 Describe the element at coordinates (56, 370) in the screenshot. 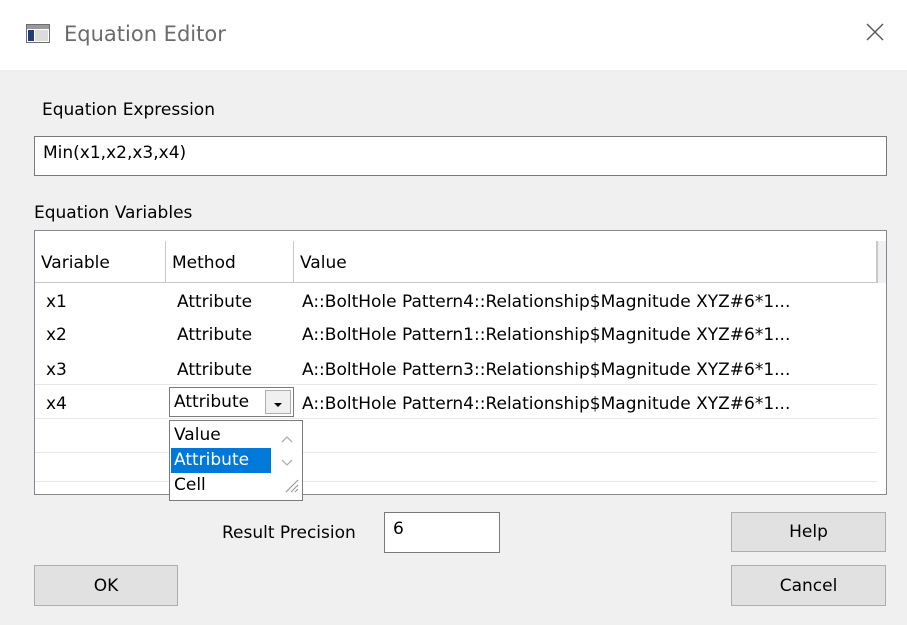

I see `row-variable: x3` at that location.